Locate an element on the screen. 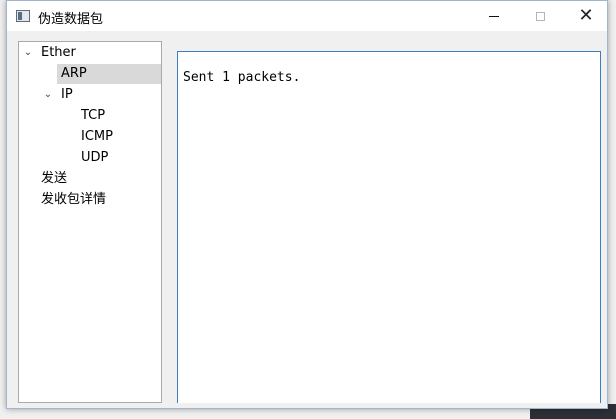 This screenshot has width=616, height=419. tree-item-send: 发送 is located at coordinates (54, 179).